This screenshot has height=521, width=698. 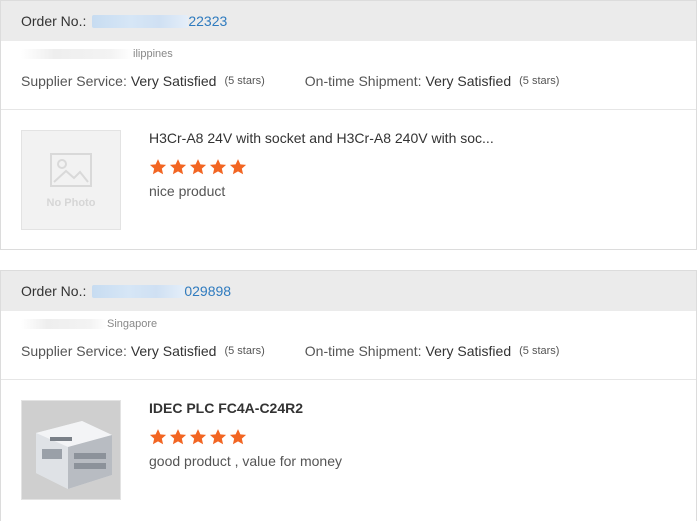 I want to click on location-text: ilippines, so click(x=153, y=54).